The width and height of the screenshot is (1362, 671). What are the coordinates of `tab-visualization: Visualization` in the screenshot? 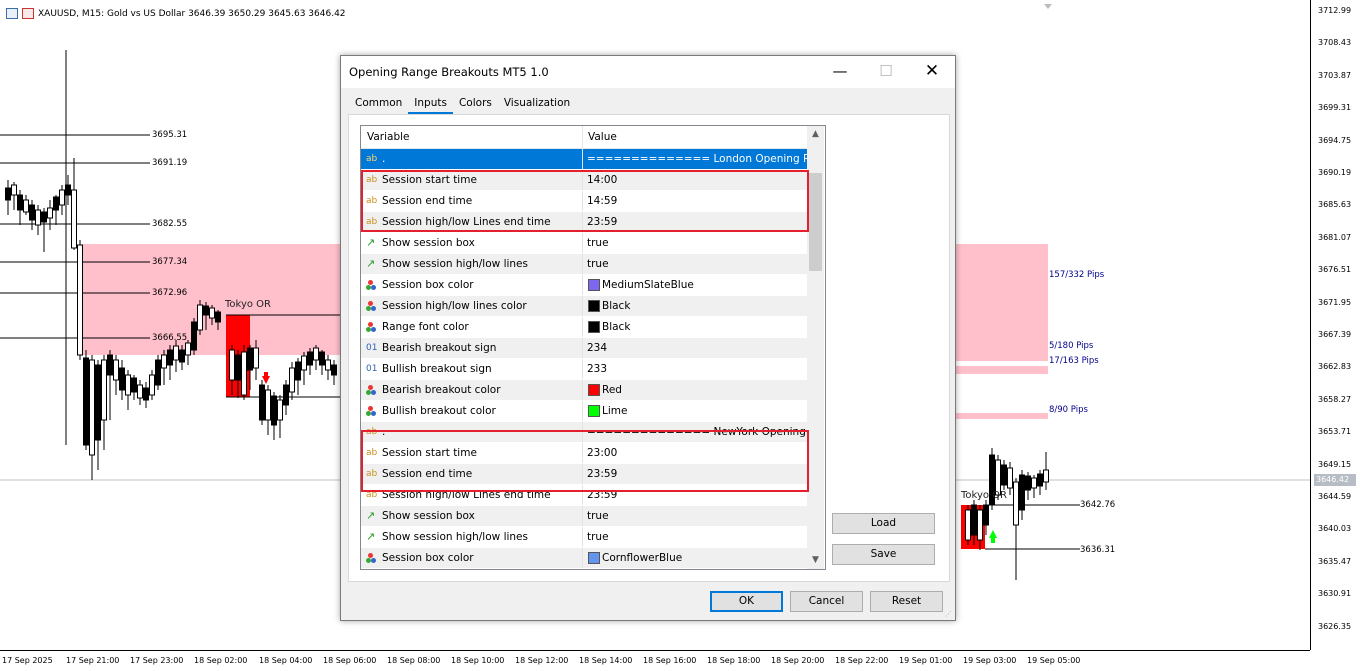 It's located at (537, 105).